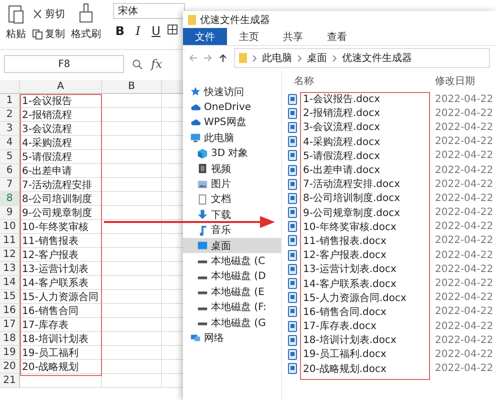 Image resolution: width=496 pixels, height=400 pixels. Describe the element at coordinates (351, 198) in the screenshot. I see `file-name: 8-公司培训制度.docx` at that location.